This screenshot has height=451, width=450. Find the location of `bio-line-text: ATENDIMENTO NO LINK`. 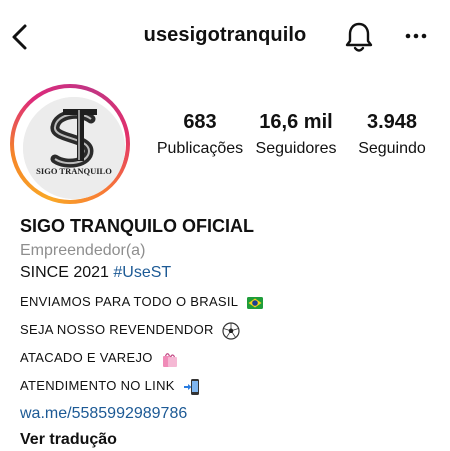

bio-line-text: ATENDIMENTO NO LINK is located at coordinates (97, 385).